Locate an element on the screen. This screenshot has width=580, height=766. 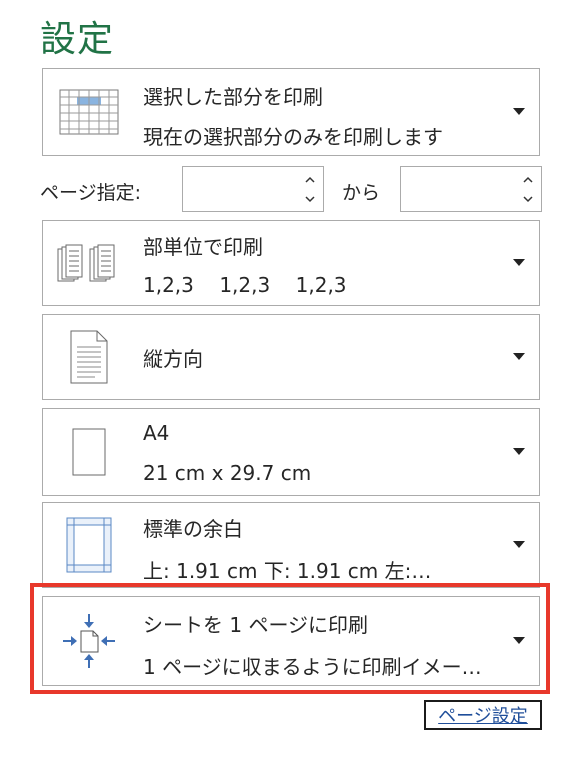
scaling-title: シートを 1 ページに印刷 is located at coordinates (256, 625).